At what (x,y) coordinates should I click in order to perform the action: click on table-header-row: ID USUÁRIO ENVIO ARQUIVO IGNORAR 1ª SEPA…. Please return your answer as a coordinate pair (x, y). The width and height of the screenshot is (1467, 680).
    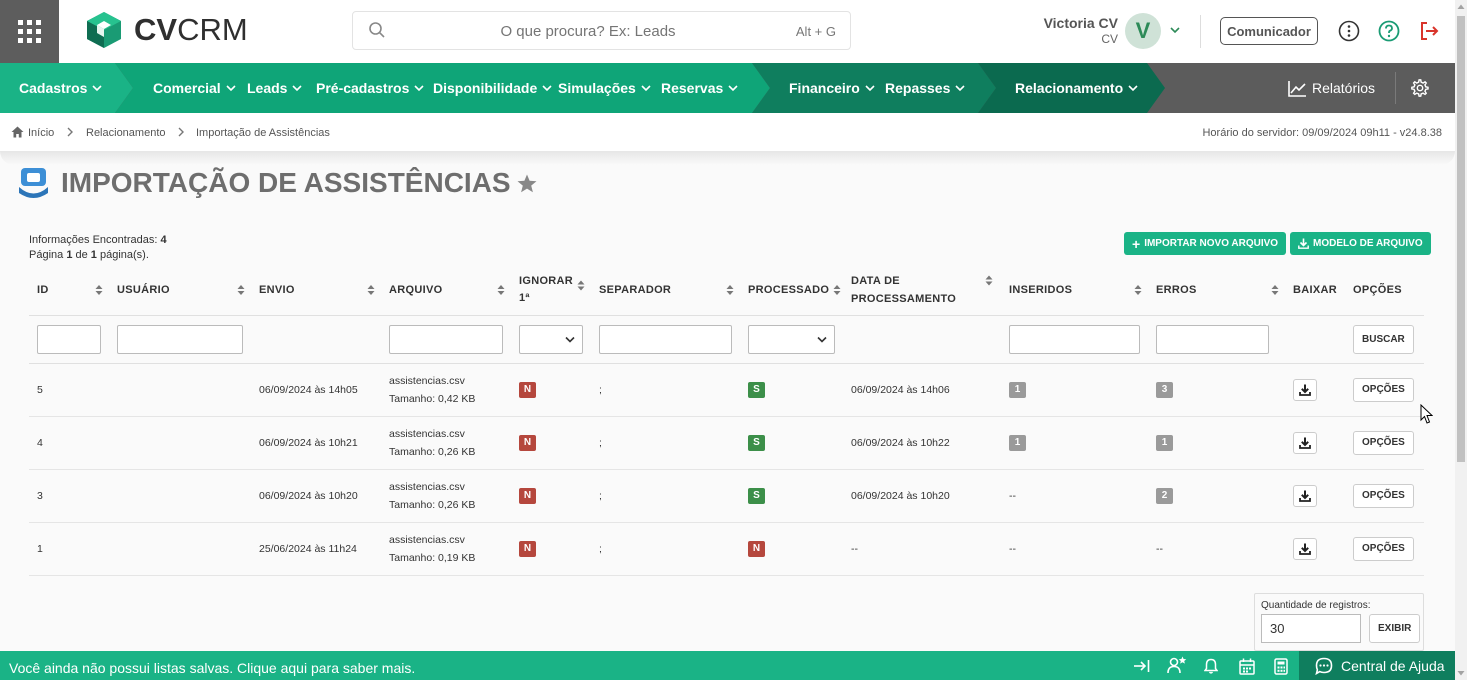
    Looking at the image, I should click on (726, 291).